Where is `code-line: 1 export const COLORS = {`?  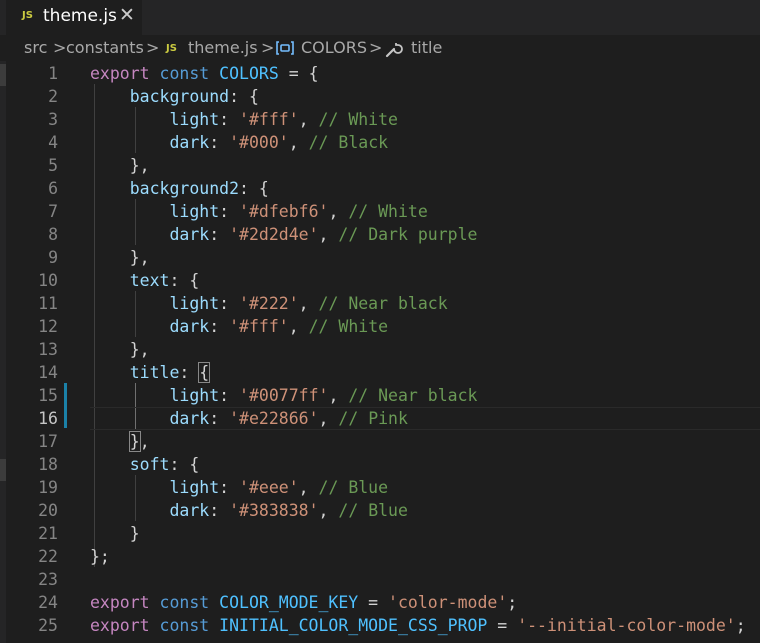 code-line: 1 export const COLORS = { is located at coordinates (383, 73).